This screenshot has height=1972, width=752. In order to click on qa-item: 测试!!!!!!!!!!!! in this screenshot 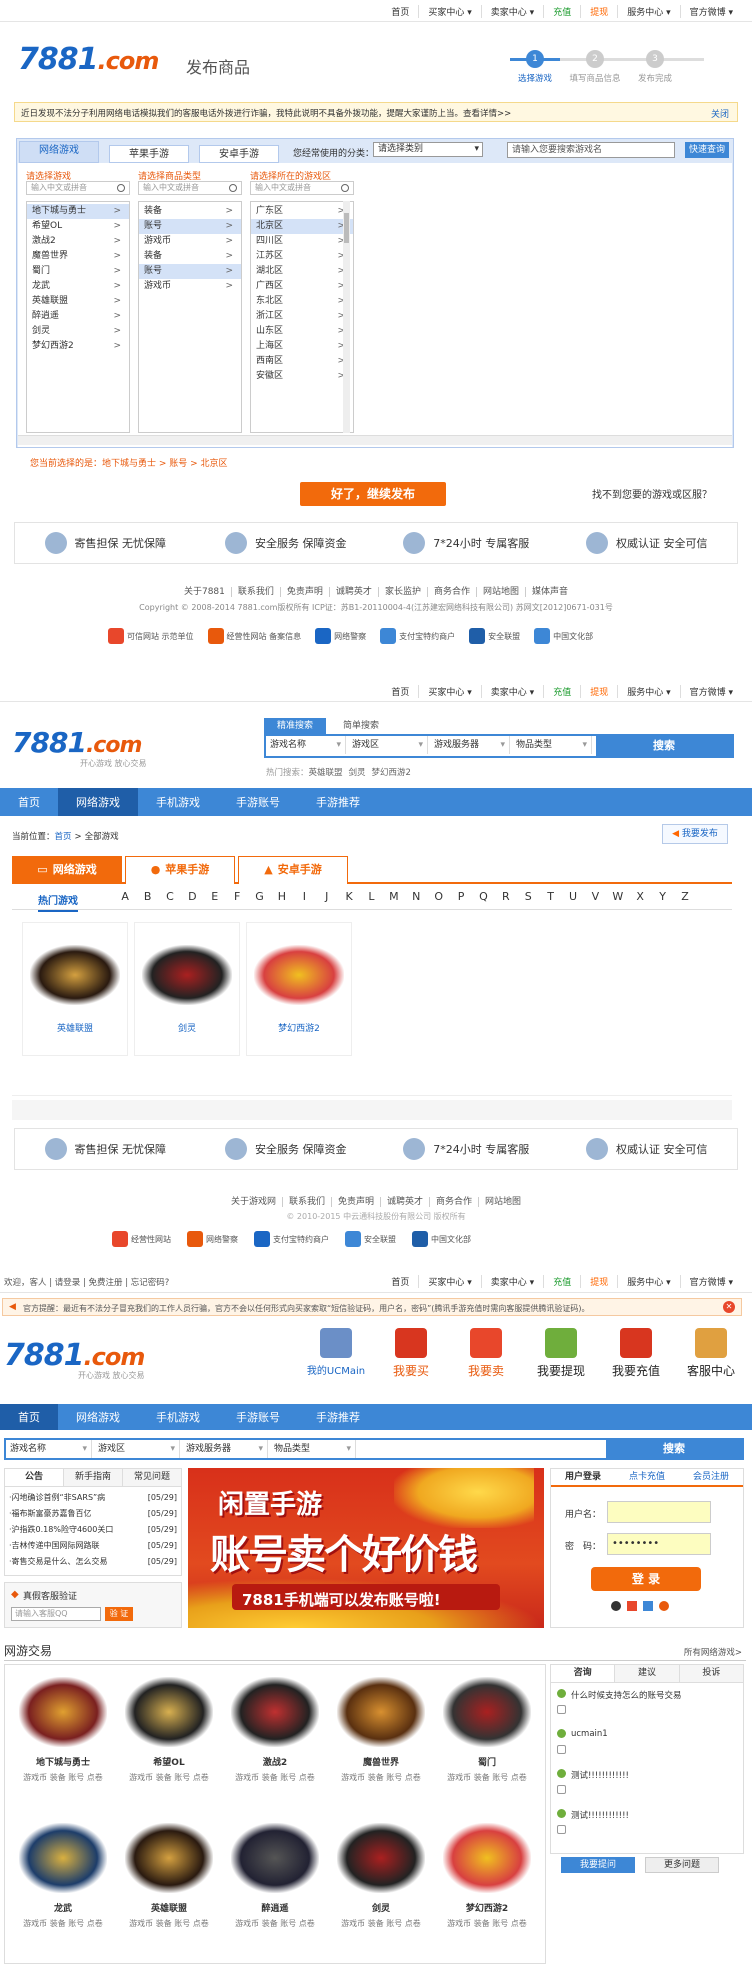, I will do `click(647, 1789)`.